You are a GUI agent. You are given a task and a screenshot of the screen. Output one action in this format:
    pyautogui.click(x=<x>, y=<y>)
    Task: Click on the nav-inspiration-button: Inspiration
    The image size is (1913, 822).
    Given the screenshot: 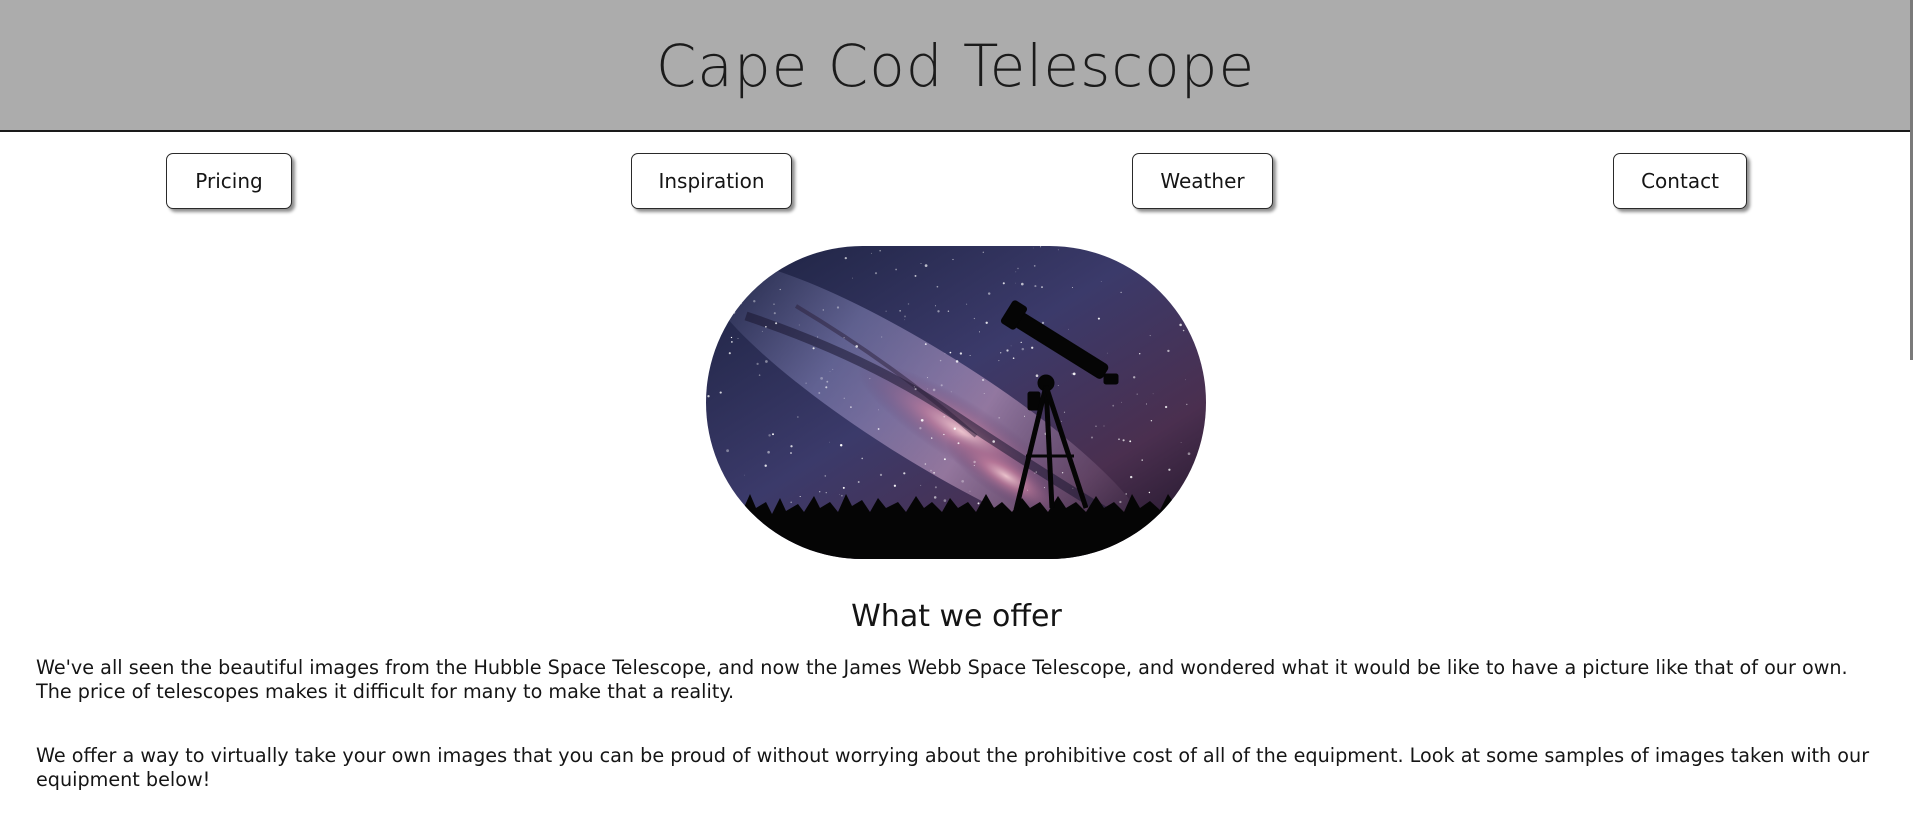 What is the action you would take?
    pyautogui.click(x=711, y=181)
    